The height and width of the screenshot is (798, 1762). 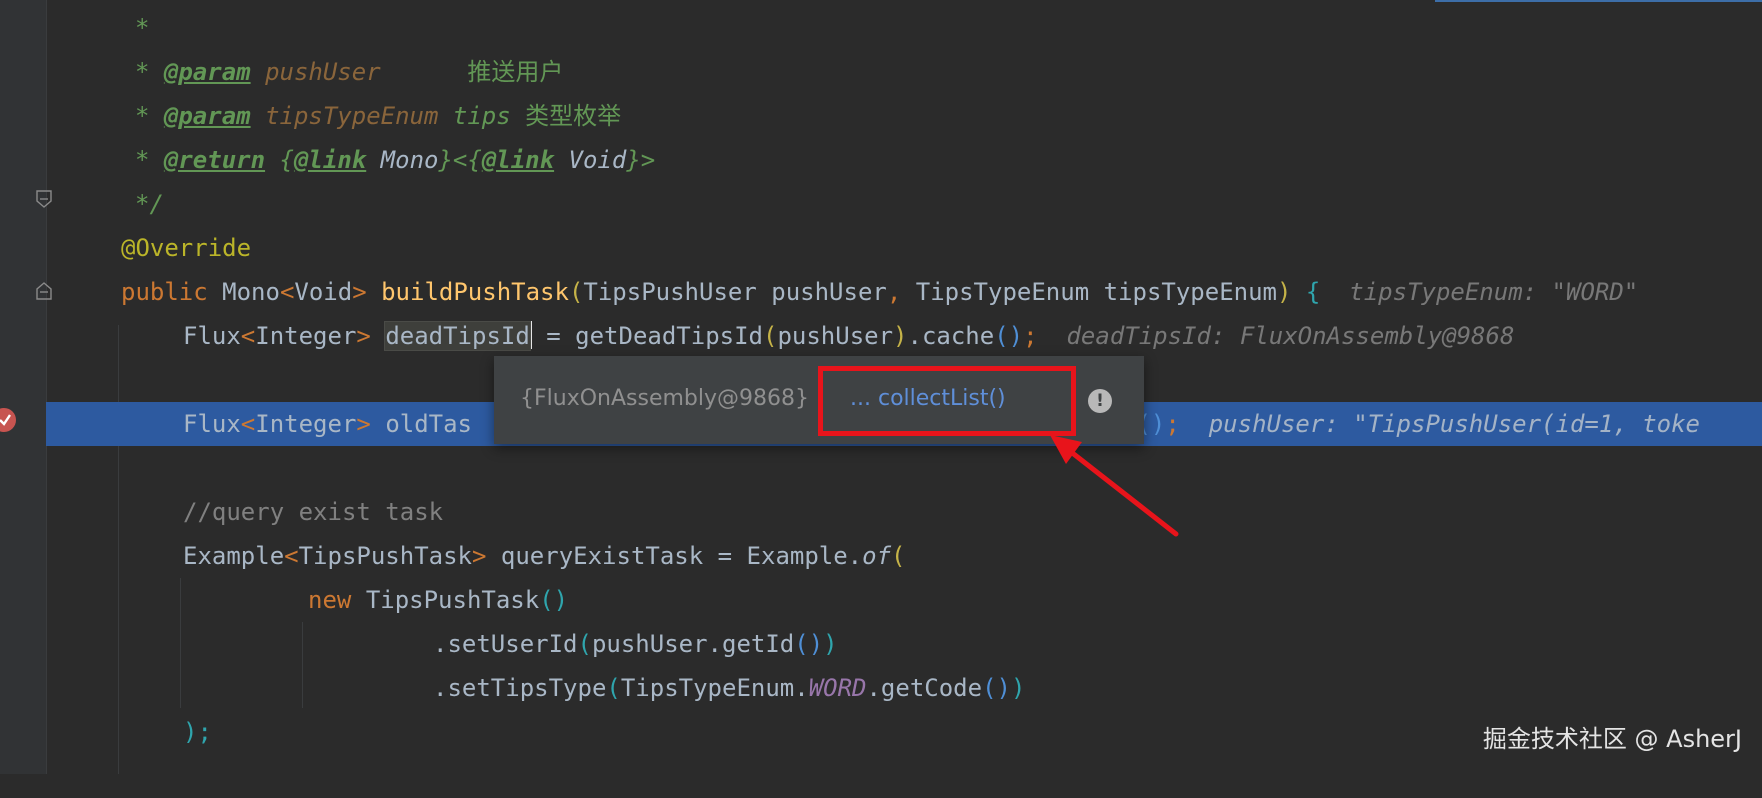 I want to click on editor-gutter, so click(x=23, y=387).